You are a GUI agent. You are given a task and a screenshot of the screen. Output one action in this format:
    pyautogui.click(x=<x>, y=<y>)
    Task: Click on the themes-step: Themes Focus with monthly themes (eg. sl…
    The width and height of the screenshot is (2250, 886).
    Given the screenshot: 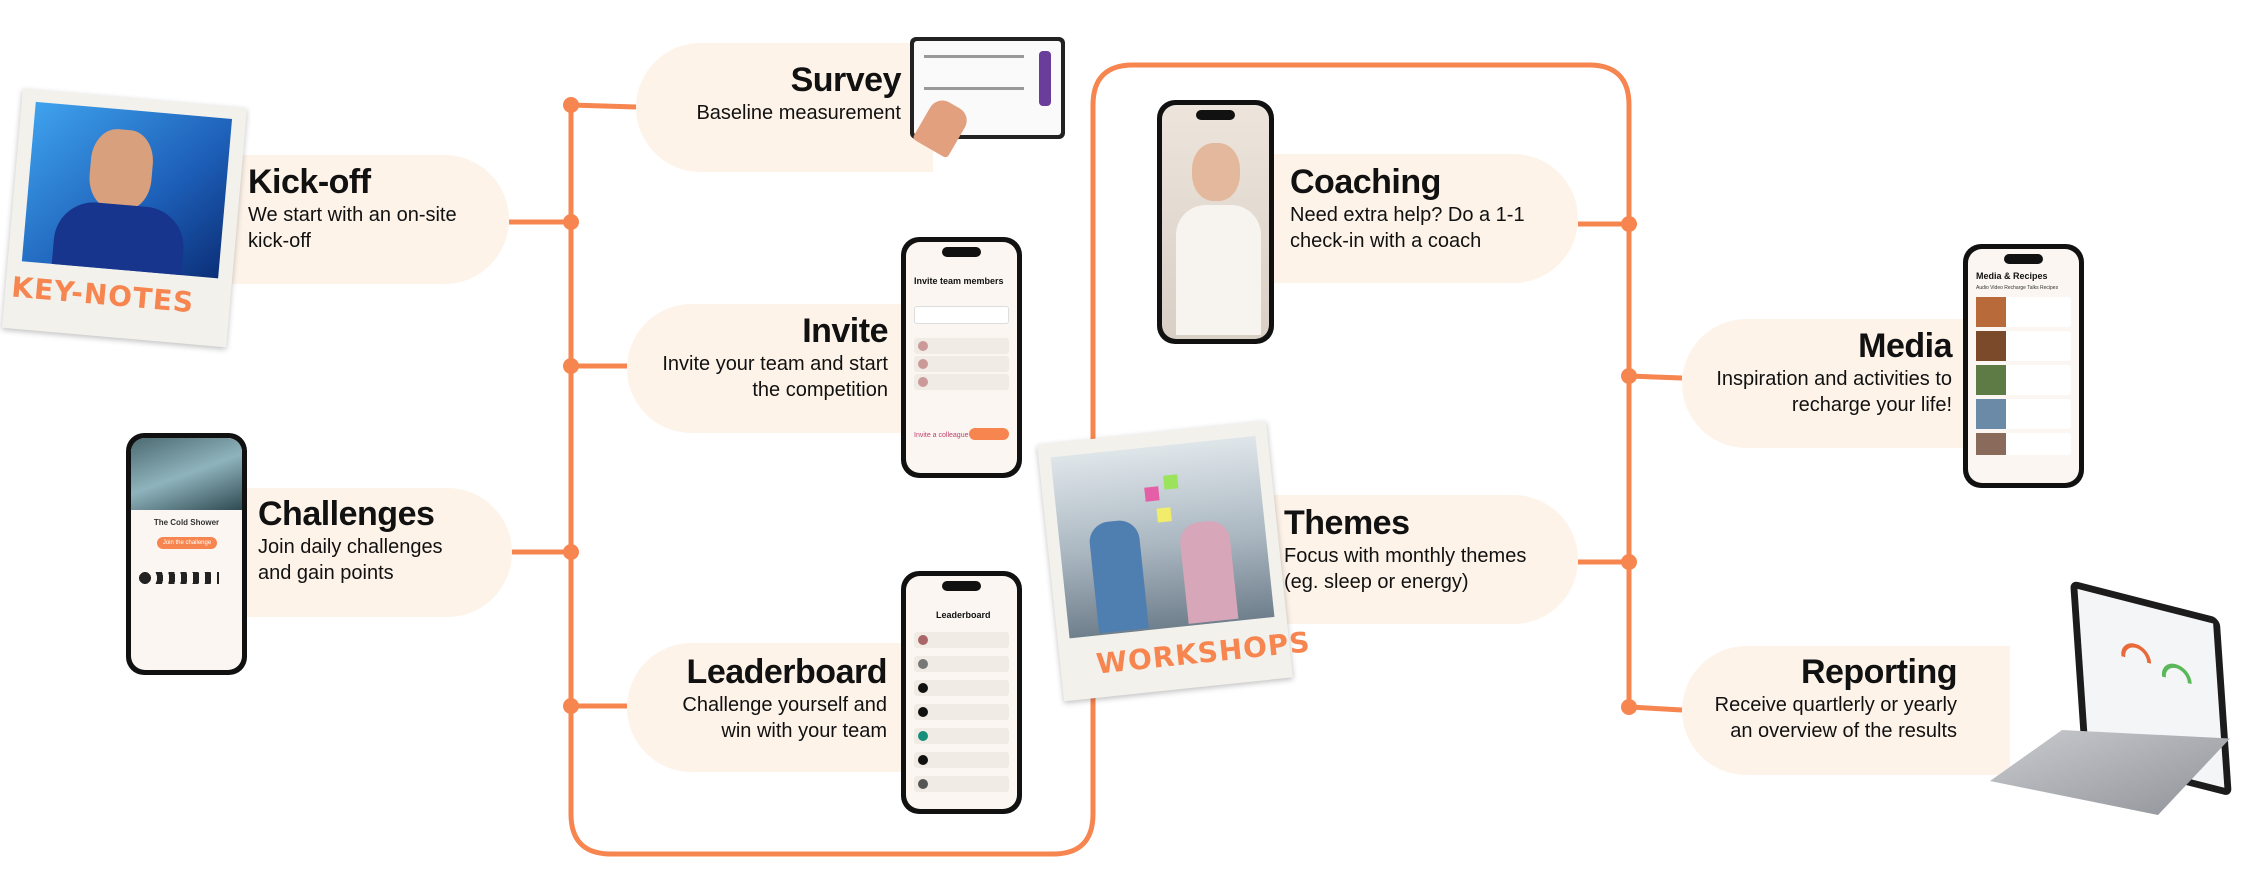 What is the action you would take?
    pyautogui.click(x=1424, y=549)
    